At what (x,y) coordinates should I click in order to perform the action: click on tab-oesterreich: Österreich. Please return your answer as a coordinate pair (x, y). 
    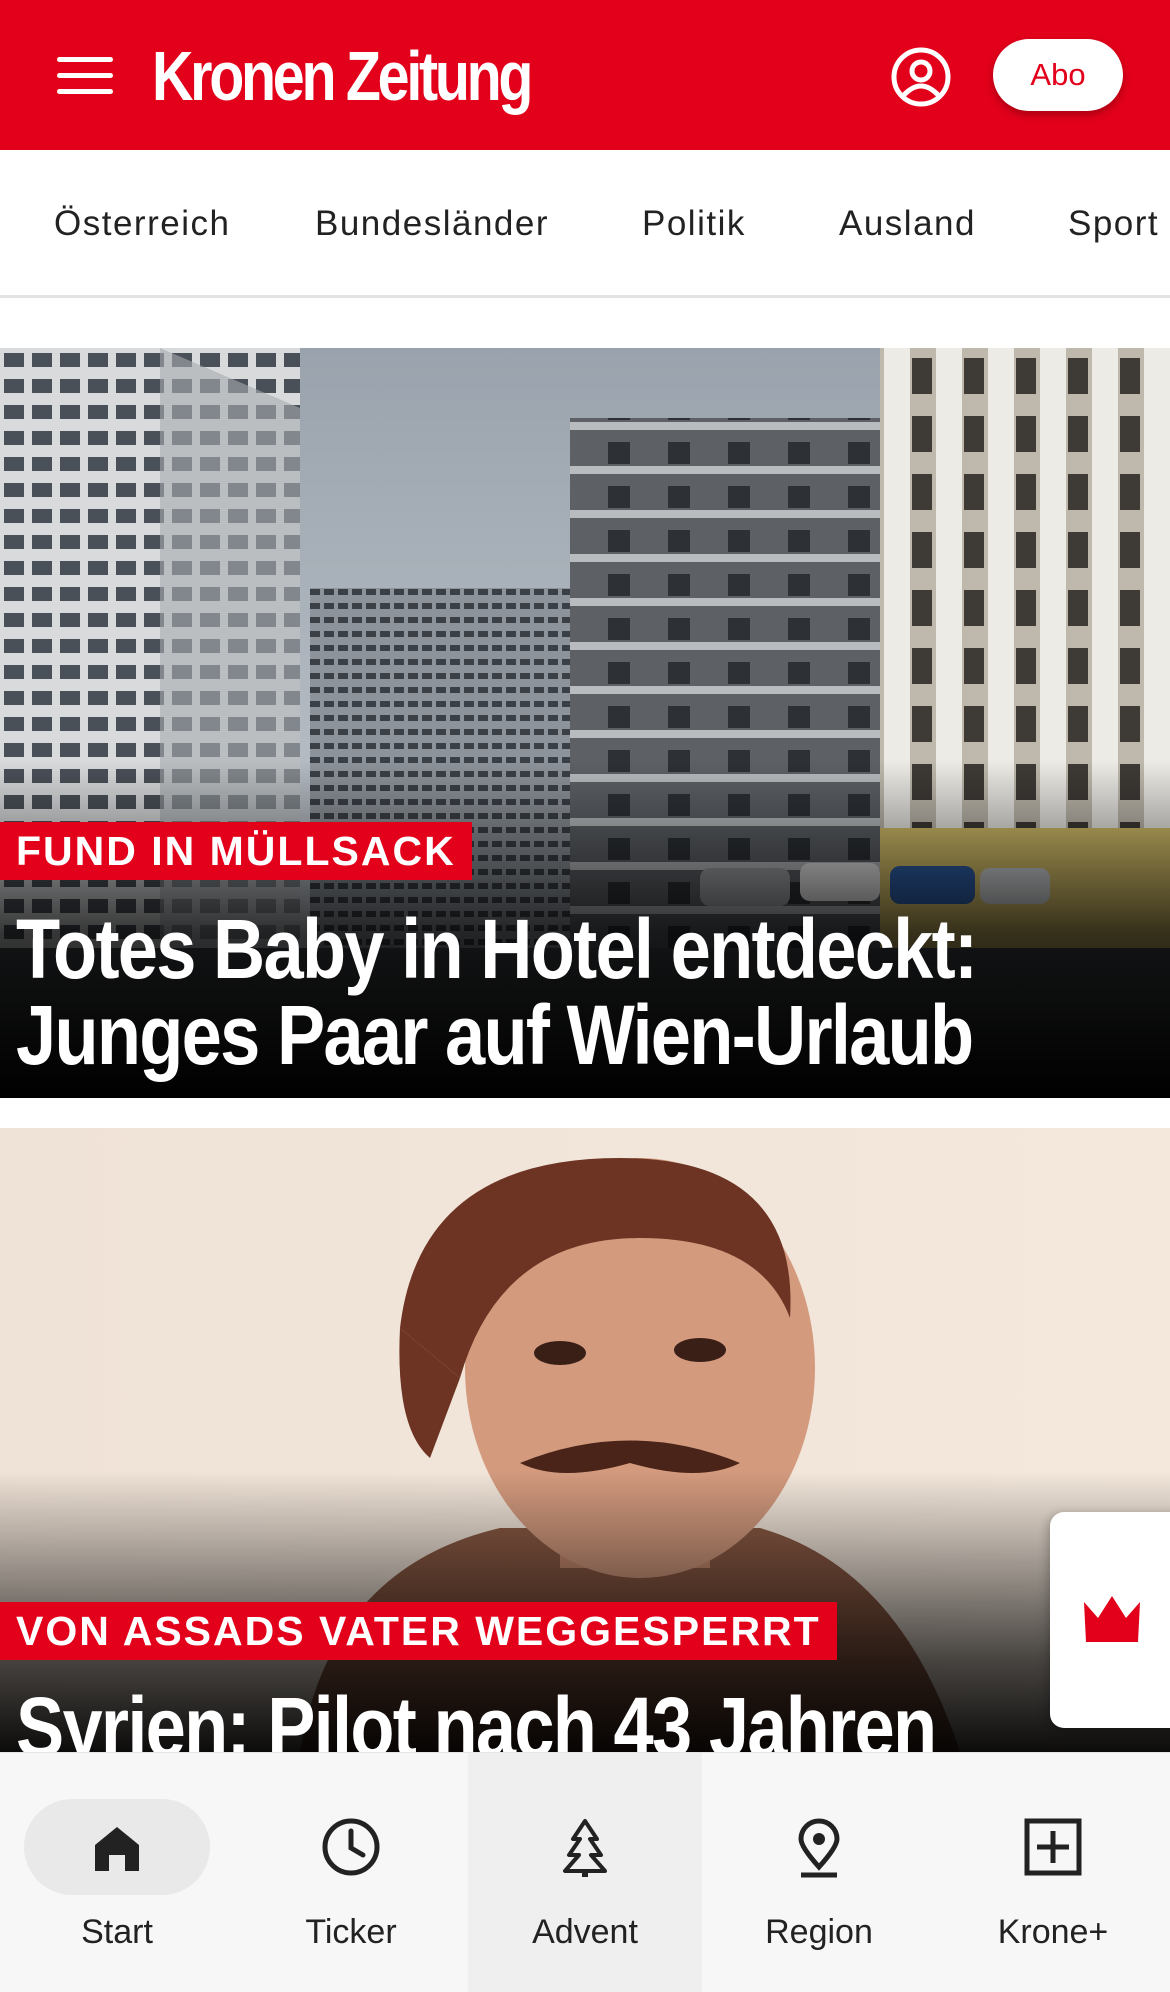
    Looking at the image, I should click on (142, 224).